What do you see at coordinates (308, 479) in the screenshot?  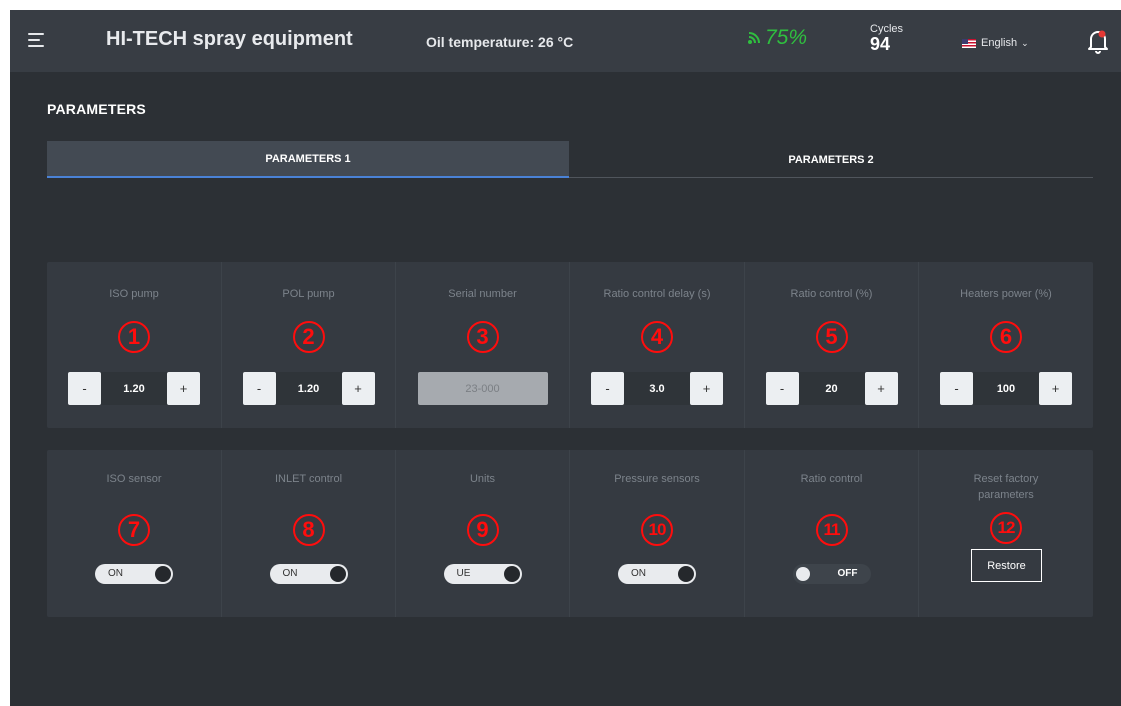 I see `setting-label: INLET control` at bounding box center [308, 479].